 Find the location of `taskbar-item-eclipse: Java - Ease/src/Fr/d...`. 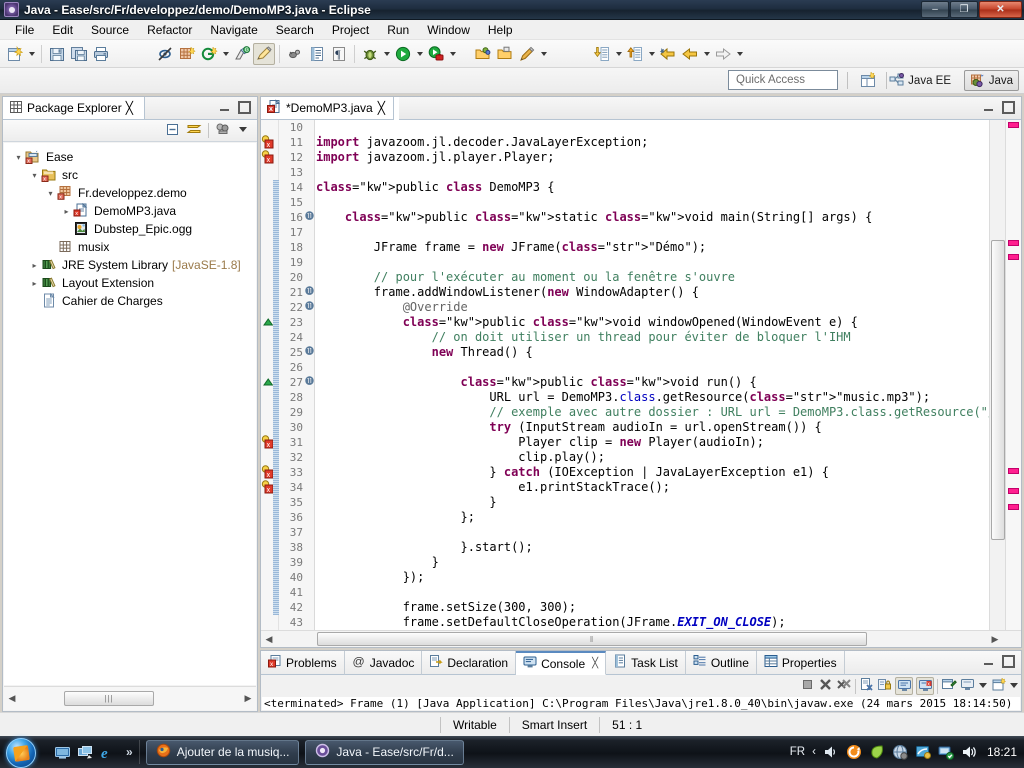

taskbar-item-eclipse: Java - Ease/src/Fr/d... is located at coordinates (384, 752).